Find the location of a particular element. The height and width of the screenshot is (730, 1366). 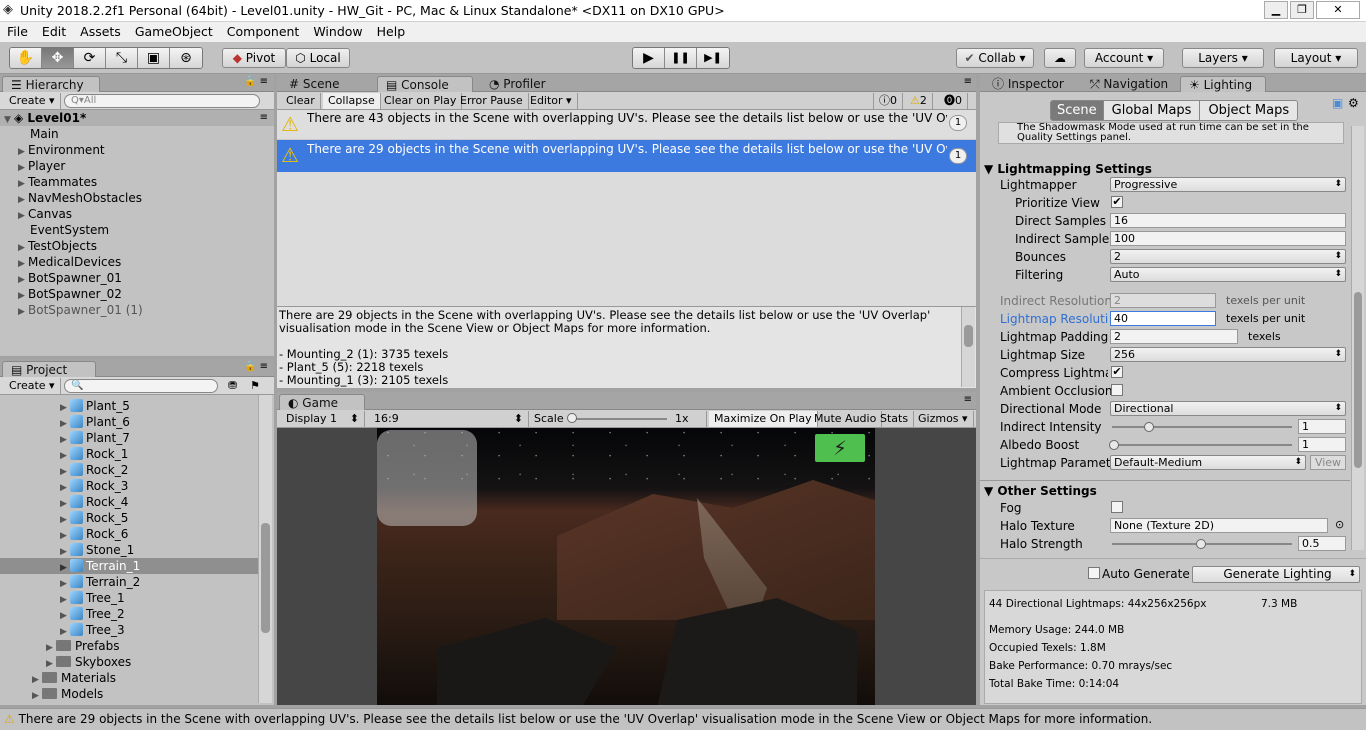

collab-button: ✔ Collab ▾ is located at coordinates (995, 58).